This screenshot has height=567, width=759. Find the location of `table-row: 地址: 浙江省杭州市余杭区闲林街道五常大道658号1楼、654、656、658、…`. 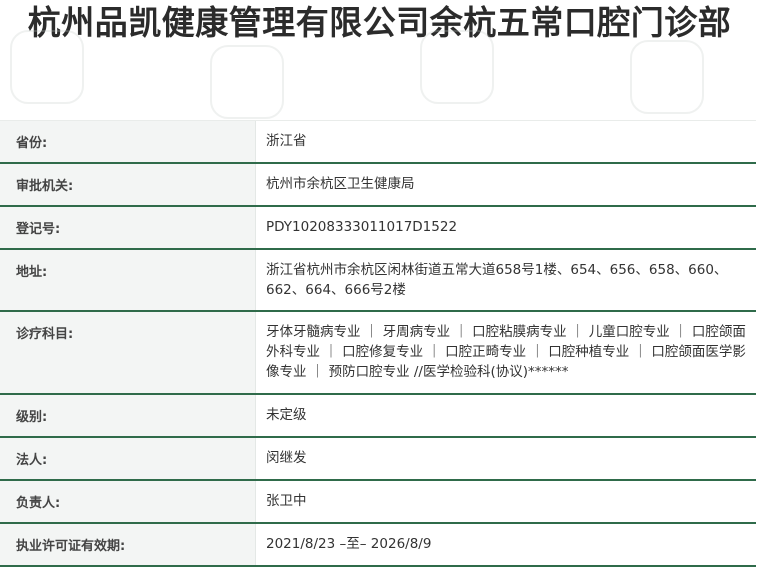

table-row: 地址: 浙江省杭州市余杭区闲林街道五常大道658号1楼、654、656、658、… is located at coordinates (378, 281).